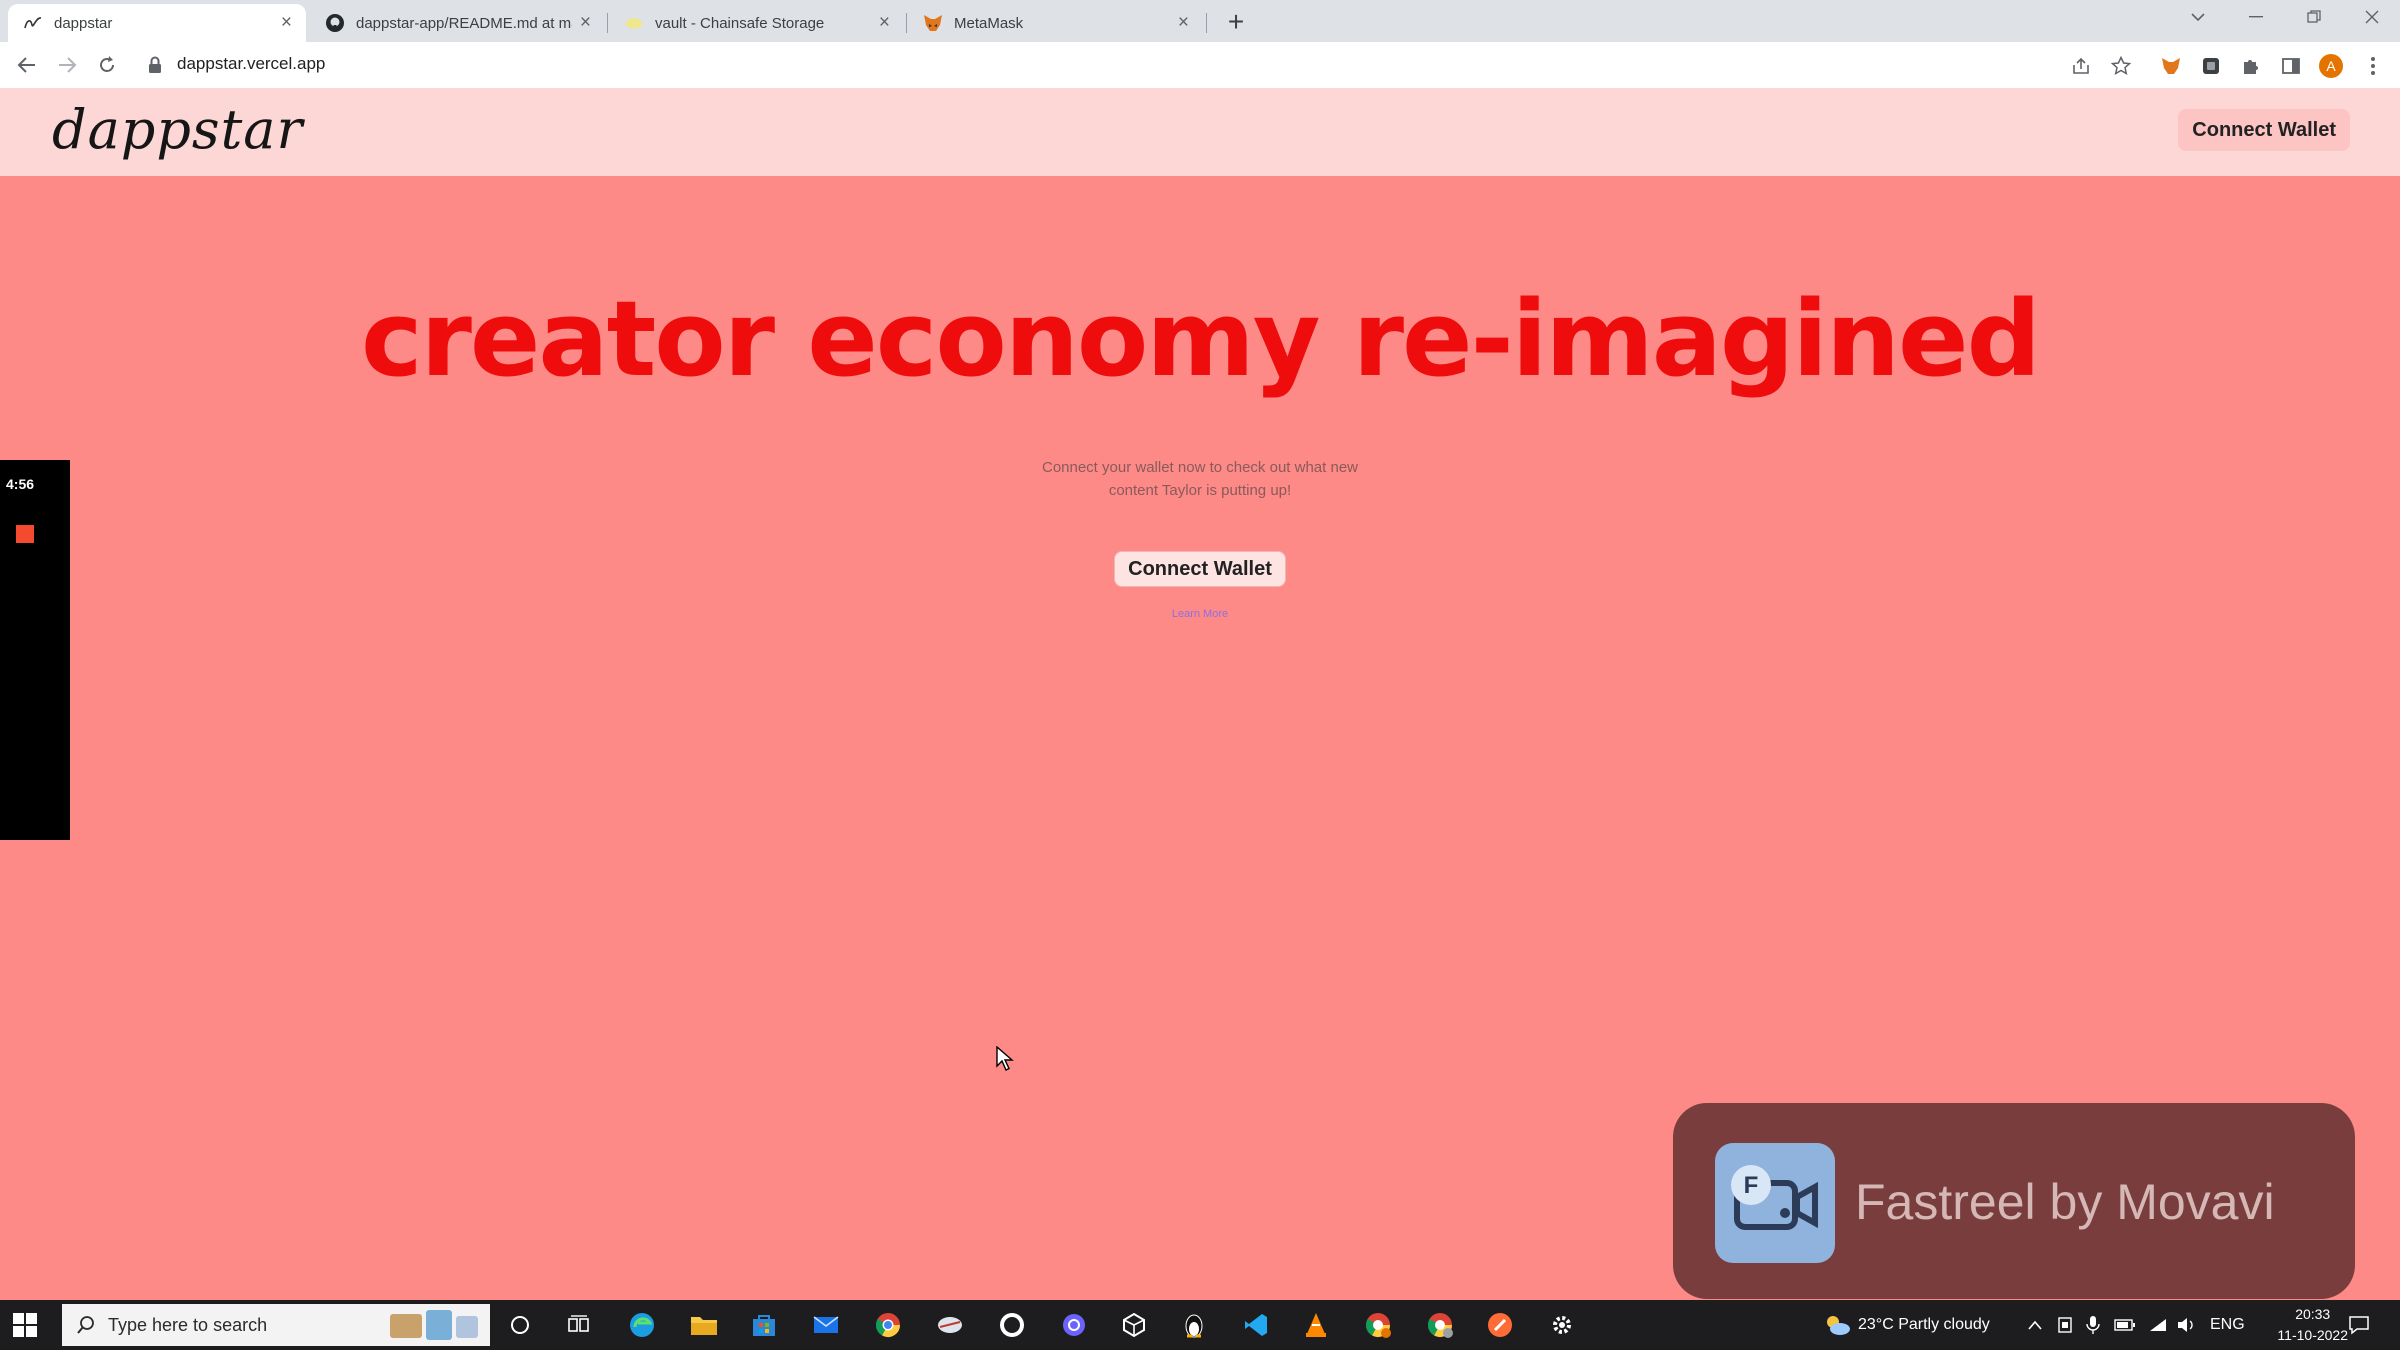 This screenshot has width=2400, height=1350. I want to click on chainsafe-icon, so click(634, 23).